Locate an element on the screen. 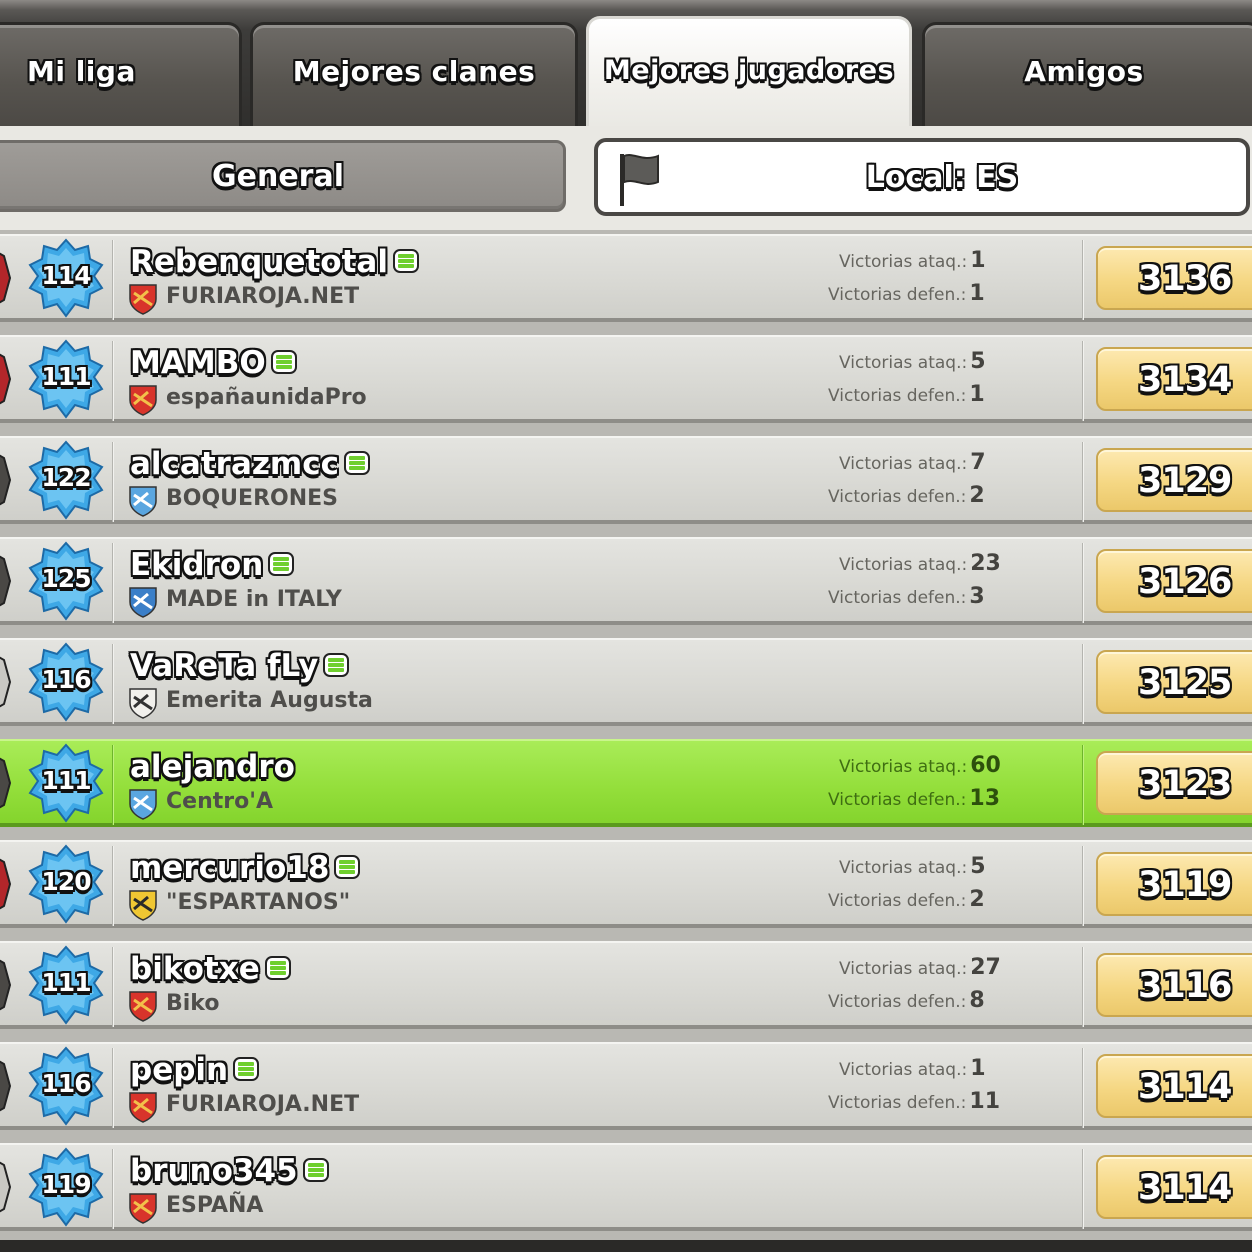 This screenshot has width=1252, height=1252. filter-general-label: General is located at coordinates (278, 176).